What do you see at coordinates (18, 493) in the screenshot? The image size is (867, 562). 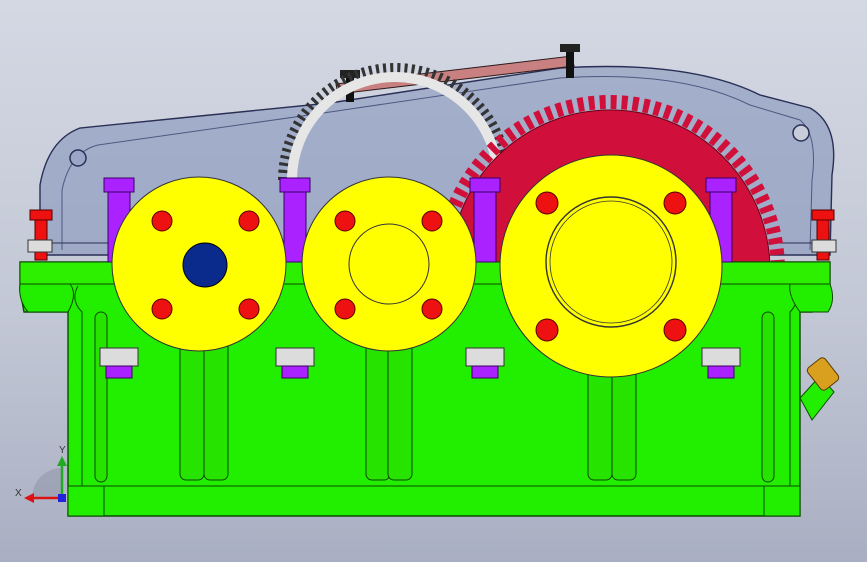 I see `x-axis-label: X` at bounding box center [18, 493].